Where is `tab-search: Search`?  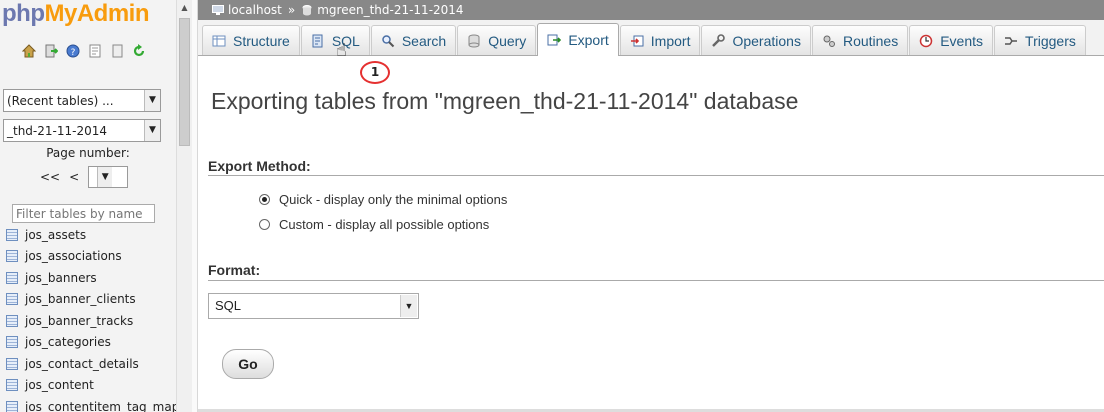 tab-search: Search is located at coordinates (413, 40).